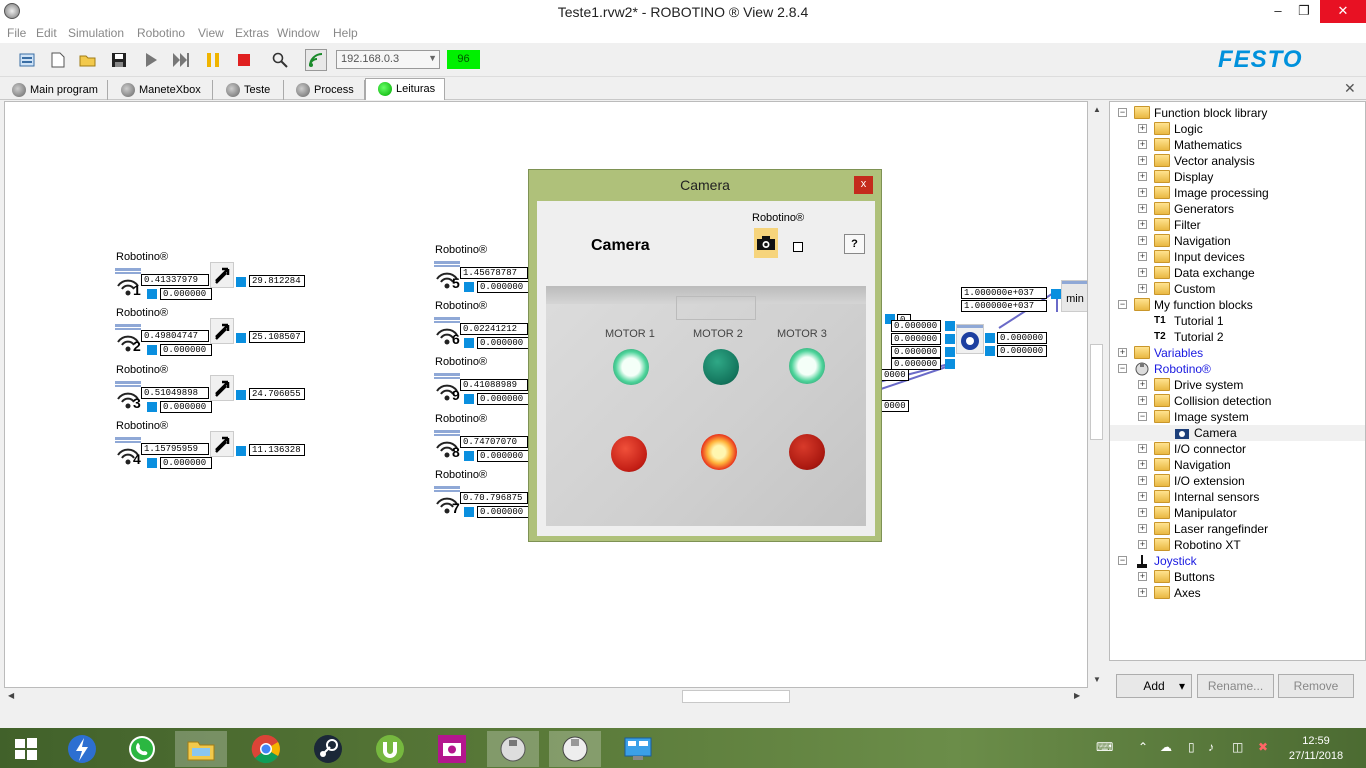 This screenshot has height=768, width=1366. What do you see at coordinates (1237, 529) in the screenshot?
I see `tree-item: + Laser rangefinder` at bounding box center [1237, 529].